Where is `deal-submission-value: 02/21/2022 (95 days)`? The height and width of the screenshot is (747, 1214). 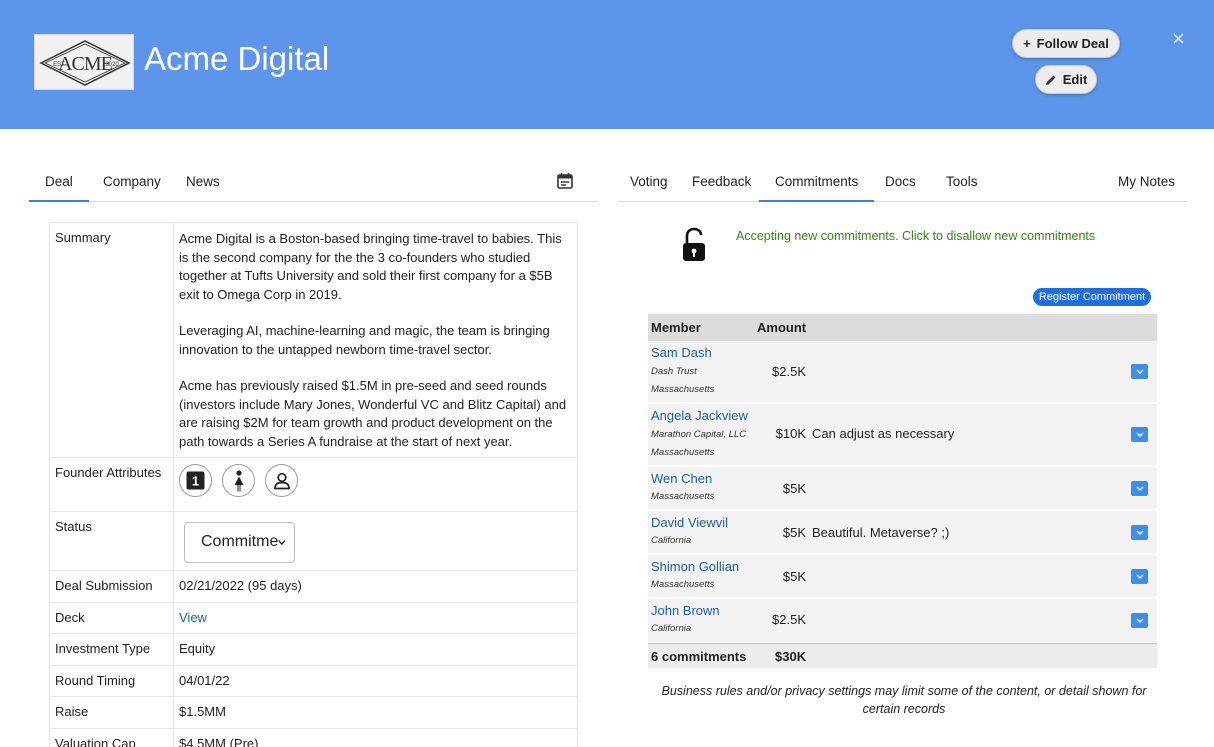
deal-submission-value: 02/21/2022 (95 days) is located at coordinates (375, 586).